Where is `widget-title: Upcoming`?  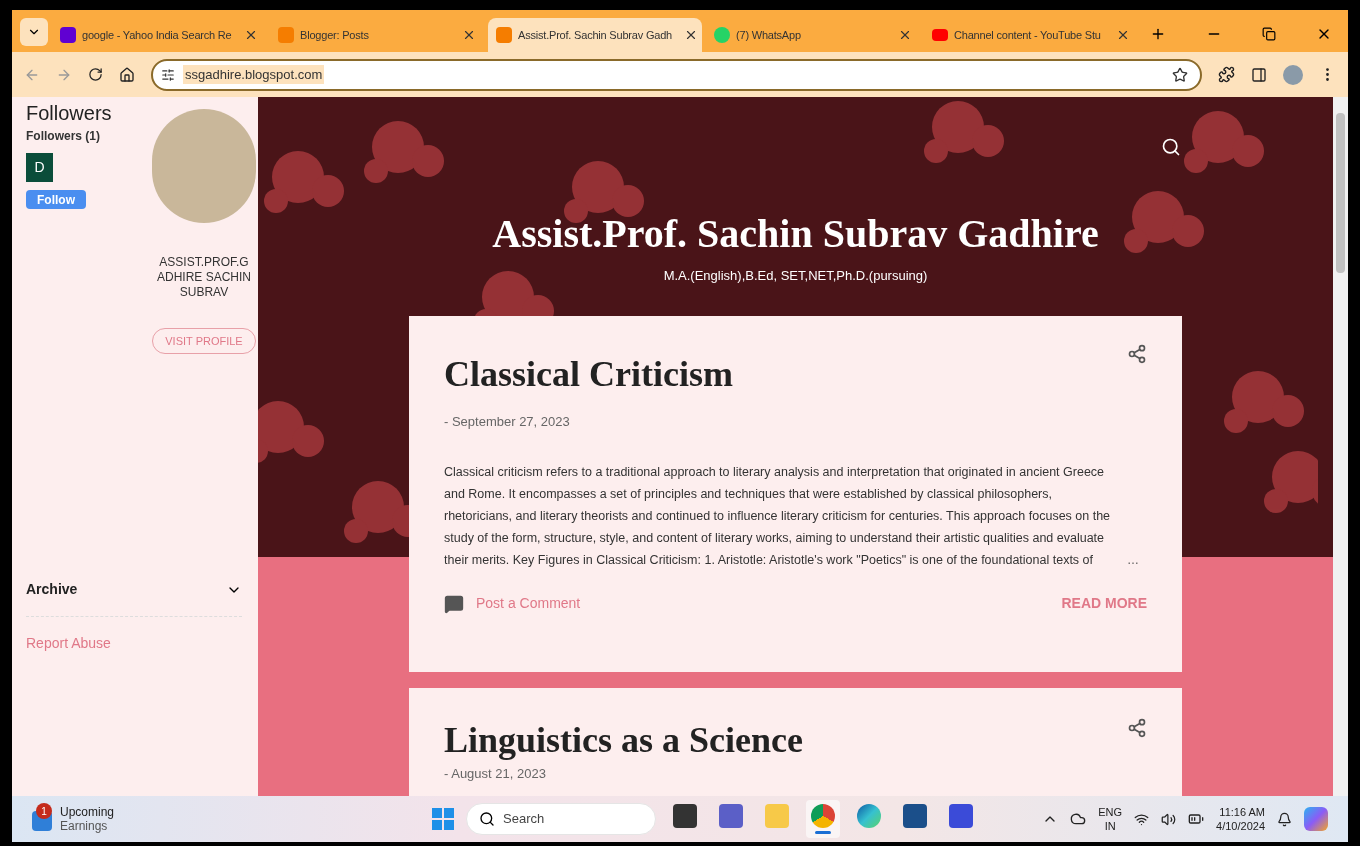
widget-title: Upcoming is located at coordinates (87, 812).